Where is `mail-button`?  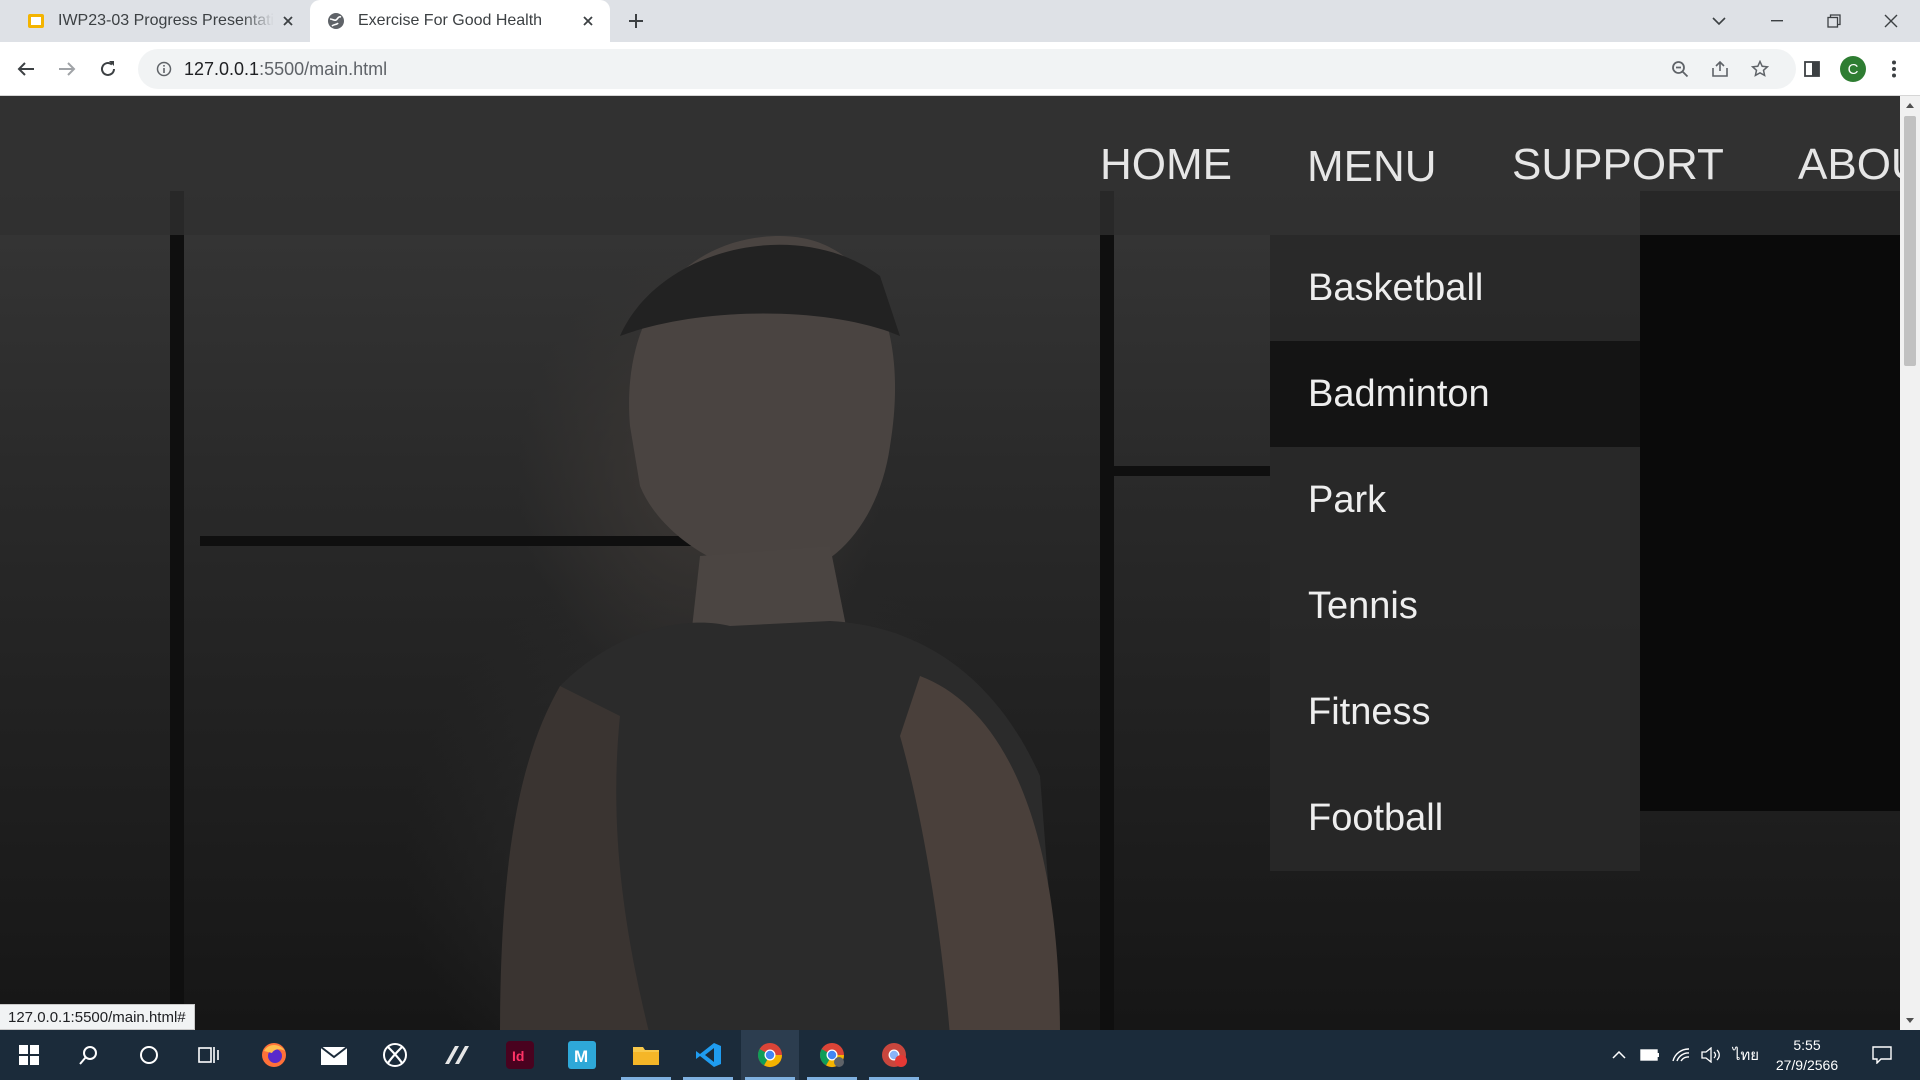 mail-button is located at coordinates (334, 1055).